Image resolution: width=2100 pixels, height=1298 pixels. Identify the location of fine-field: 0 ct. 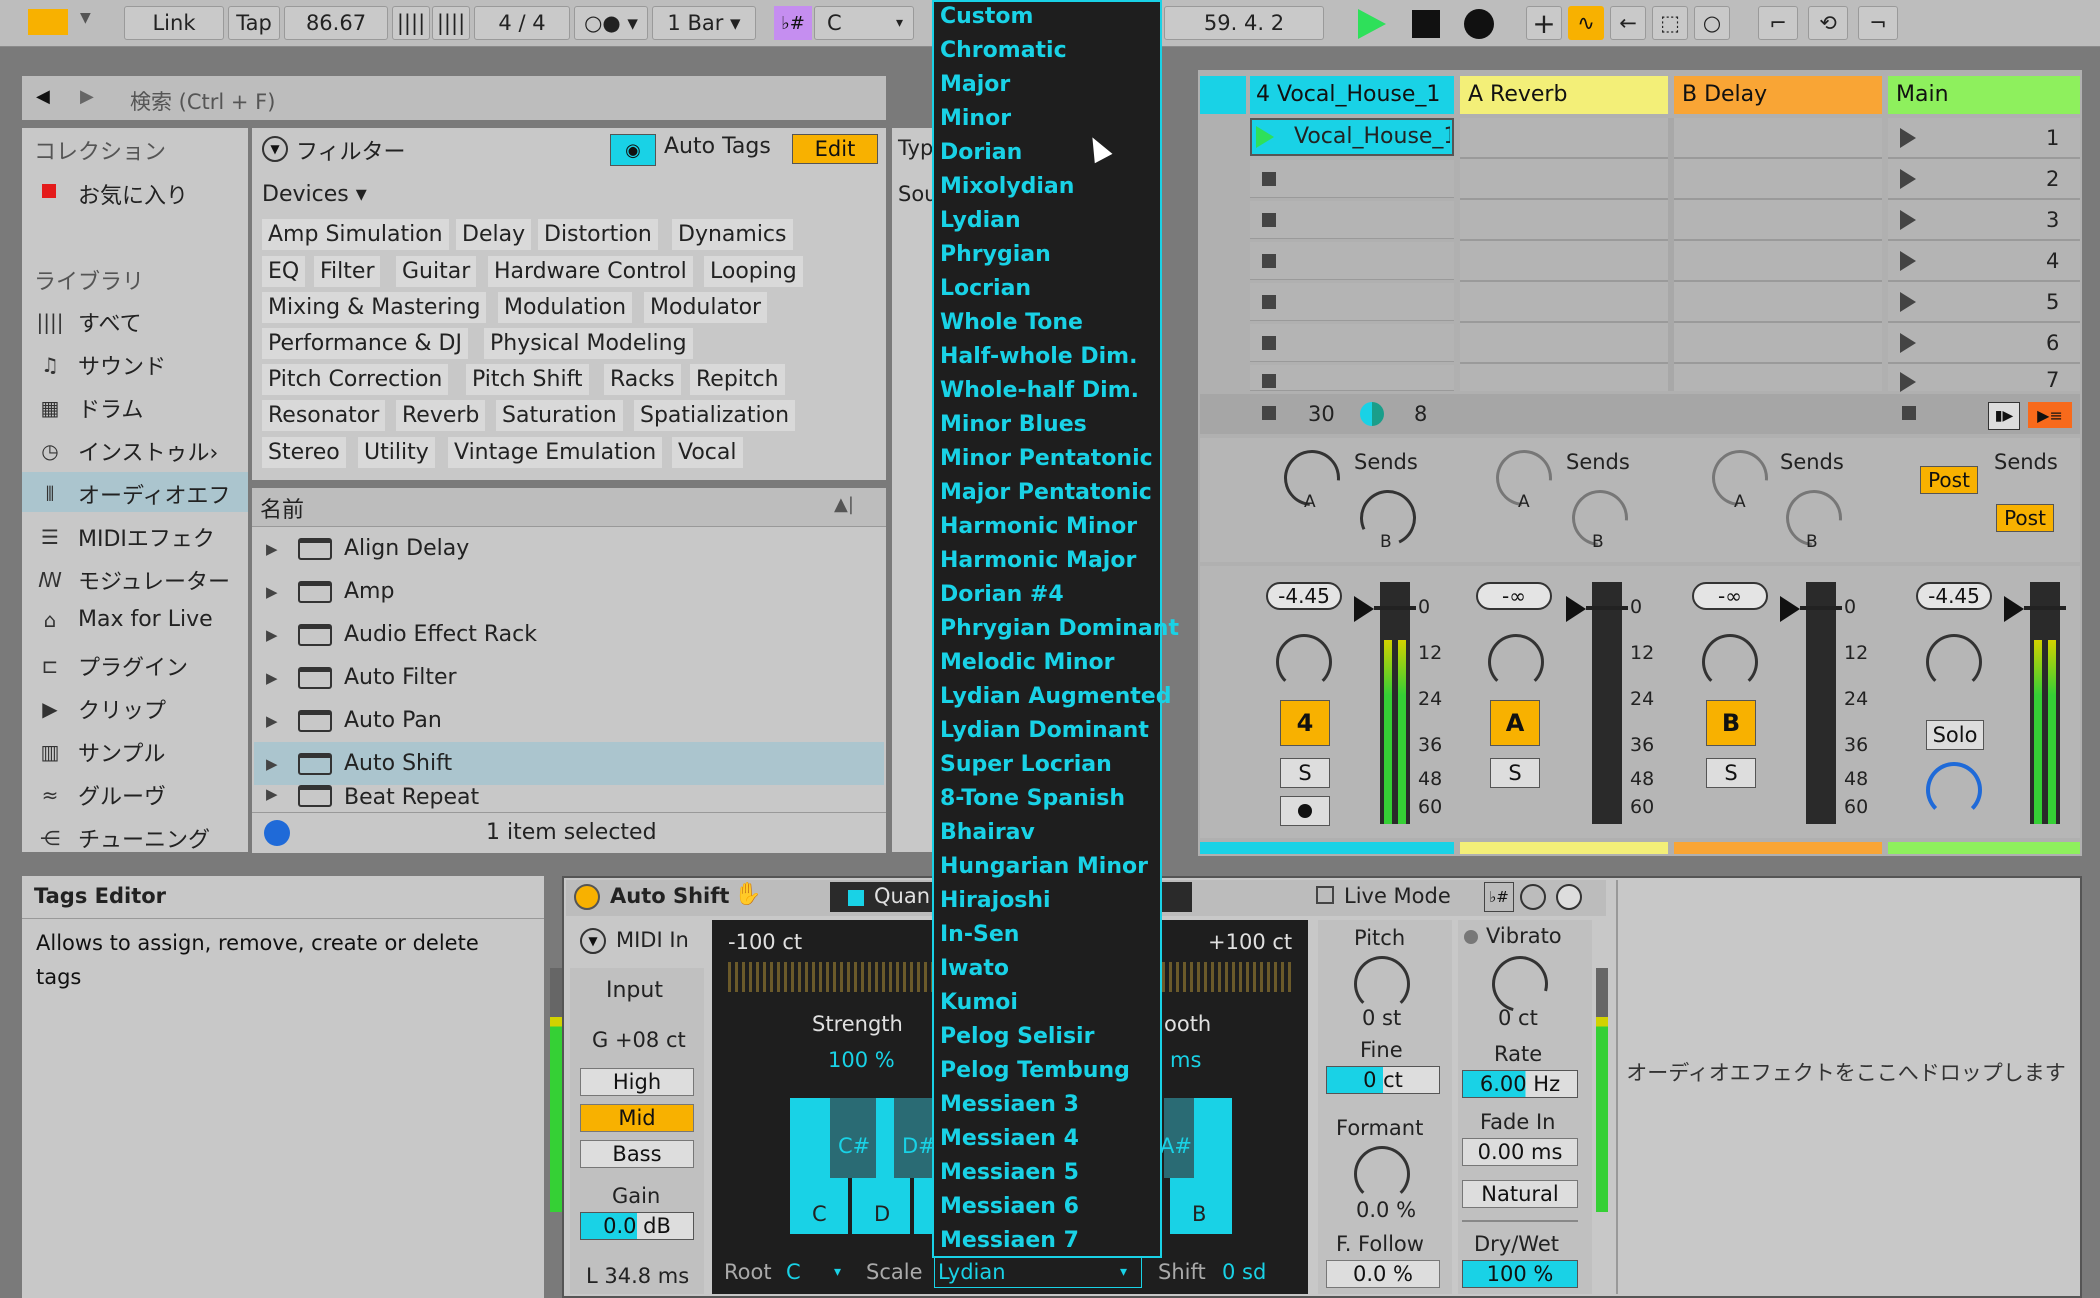
(1383, 1080).